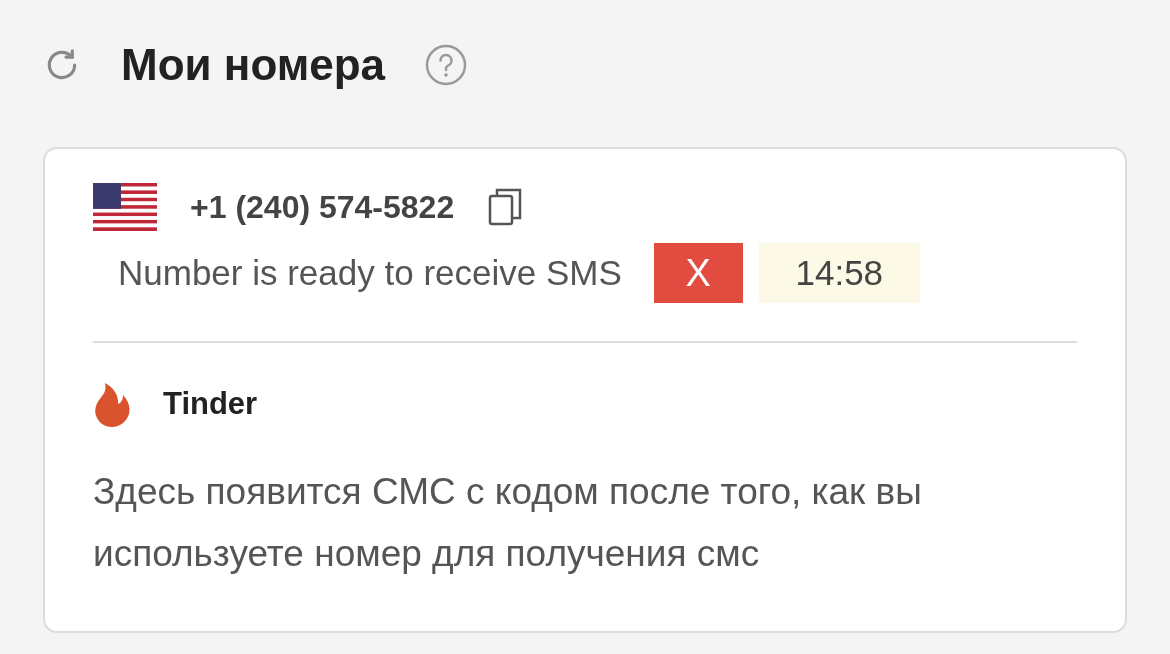  I want to click on cancel-button: X, so click(698, 273).